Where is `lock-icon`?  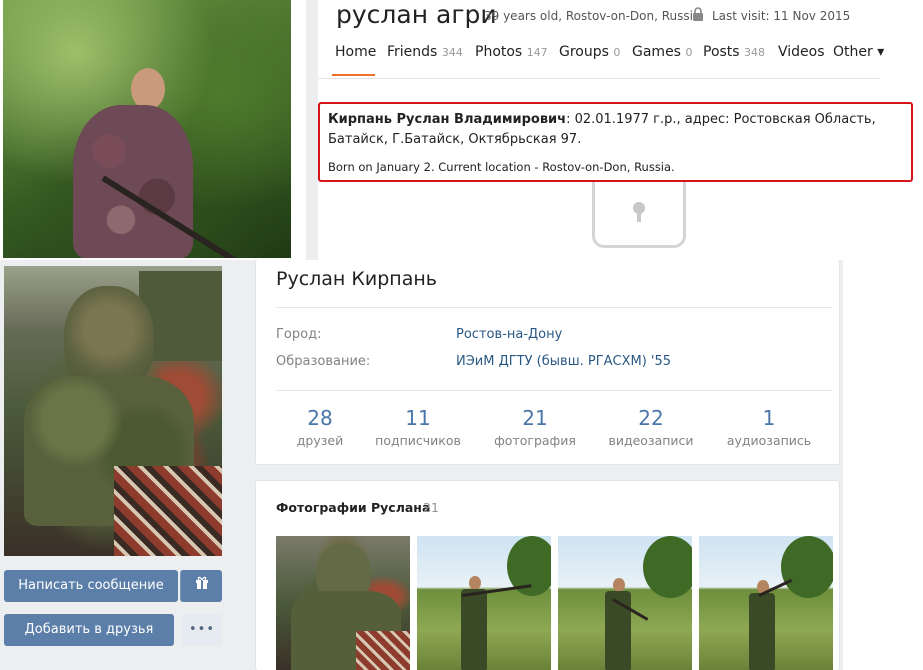
lock-icon is located at coordinates (698, 13).